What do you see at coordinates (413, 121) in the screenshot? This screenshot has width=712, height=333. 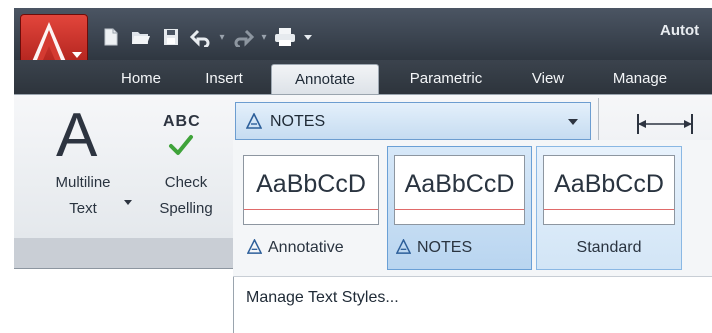 I see `text-style-combo: NOTES` at bounding box center [413, 121].